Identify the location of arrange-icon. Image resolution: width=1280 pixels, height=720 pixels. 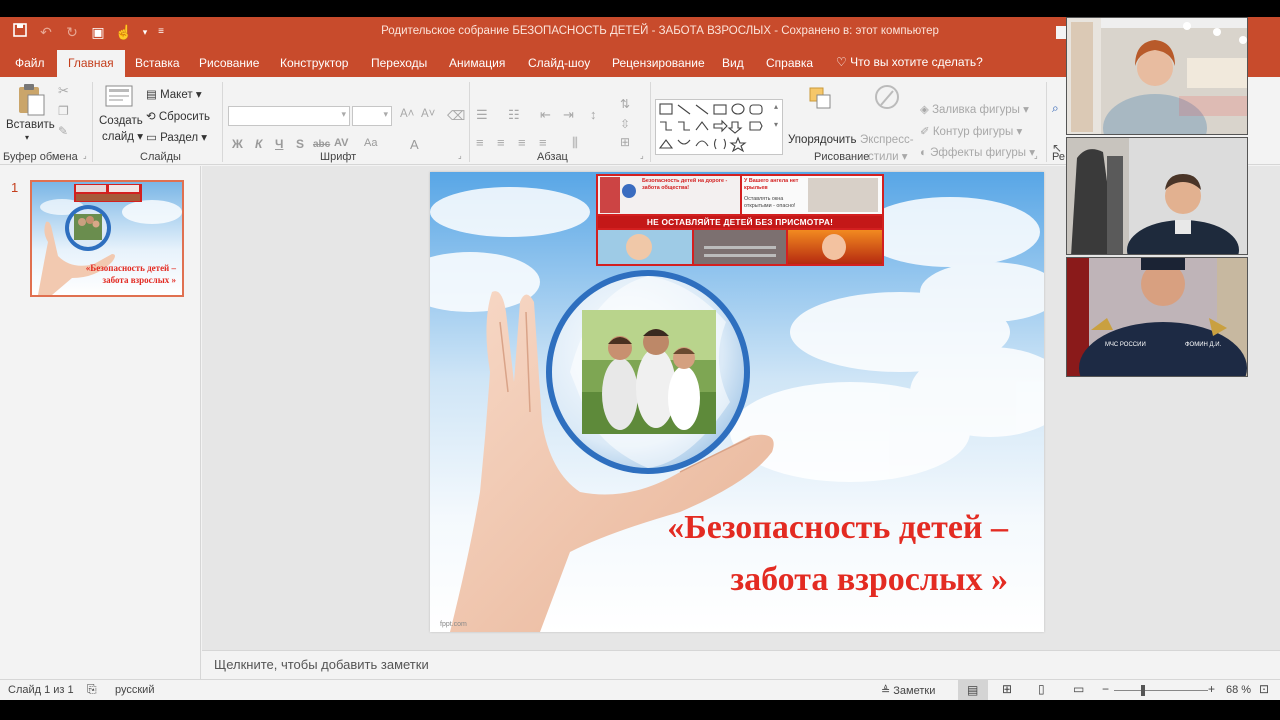
(820, 99).